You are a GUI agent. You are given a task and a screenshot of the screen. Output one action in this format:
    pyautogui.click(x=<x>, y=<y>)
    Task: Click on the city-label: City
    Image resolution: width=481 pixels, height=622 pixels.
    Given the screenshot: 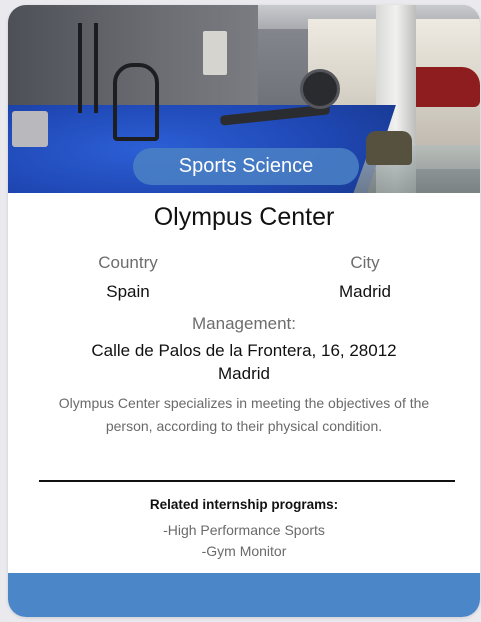 What is the action you would take?
    pyautogui.click(x=365, y=262)
    